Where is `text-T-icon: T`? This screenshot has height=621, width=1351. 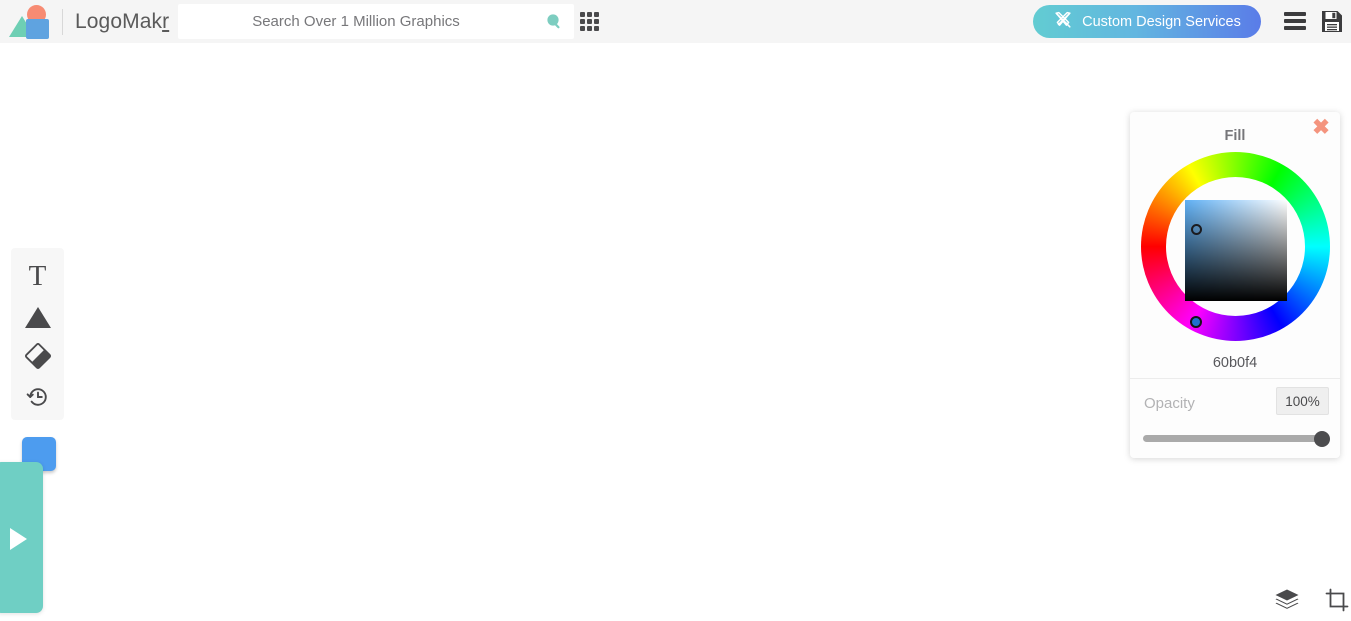
text-T-icon: T is located at coordinates (37, 276).